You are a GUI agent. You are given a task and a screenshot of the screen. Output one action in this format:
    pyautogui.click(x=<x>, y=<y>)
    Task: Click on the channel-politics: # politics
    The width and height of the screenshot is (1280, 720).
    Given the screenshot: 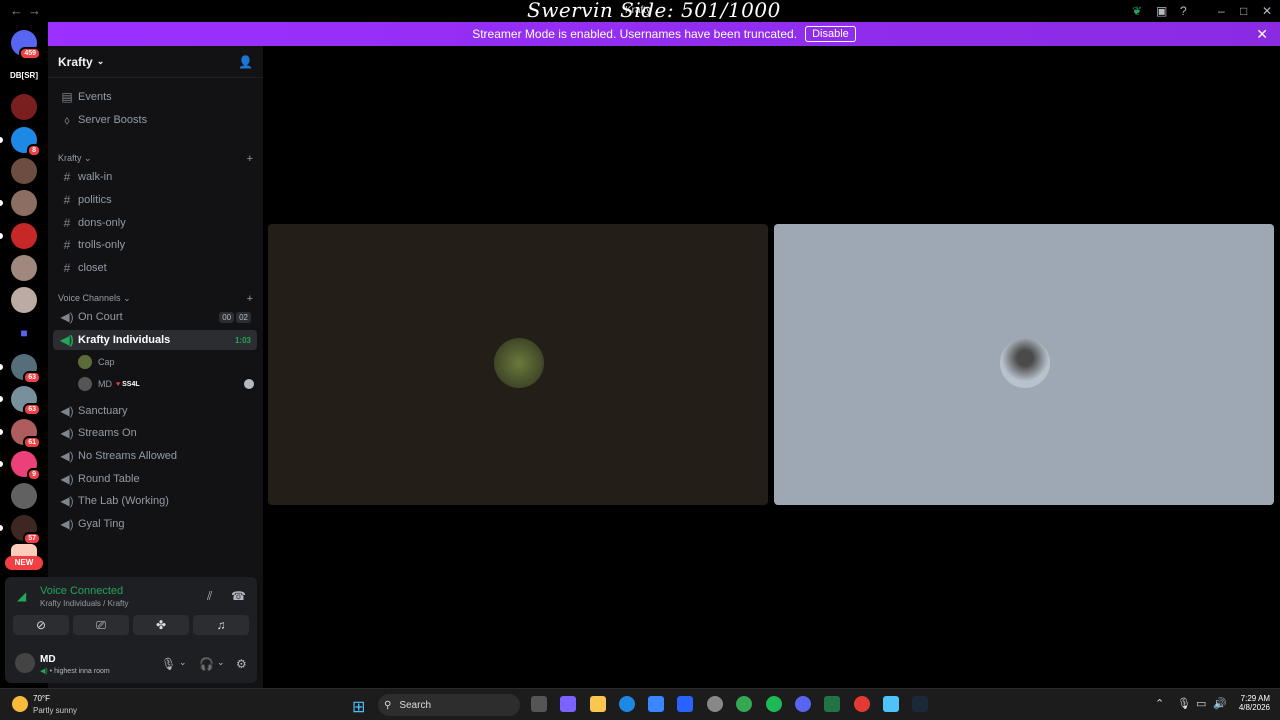 What is the action you would take?
    pyautogui.click(x=155, y=200)
    